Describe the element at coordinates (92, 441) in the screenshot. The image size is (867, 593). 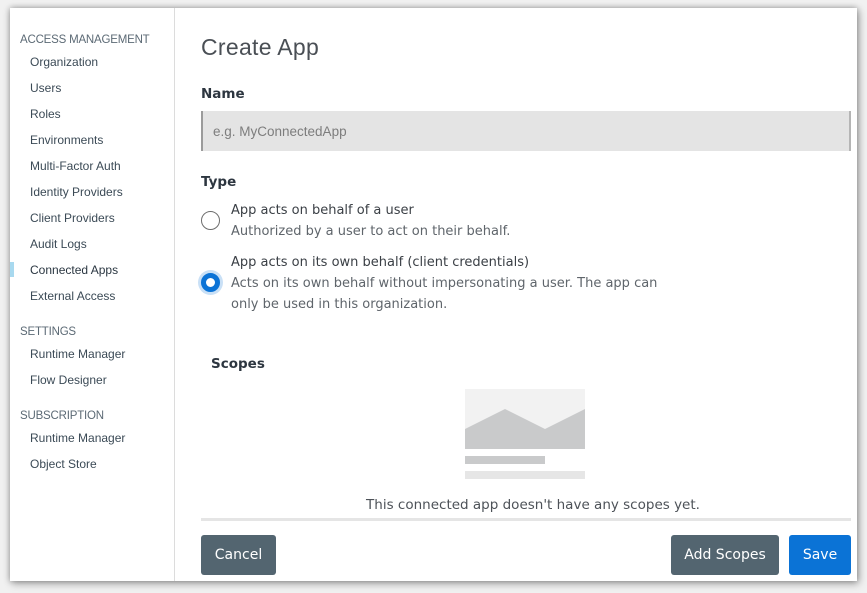
I see `sidebar-item-subscription-runtime-manager: Runtime Manager` at that location.